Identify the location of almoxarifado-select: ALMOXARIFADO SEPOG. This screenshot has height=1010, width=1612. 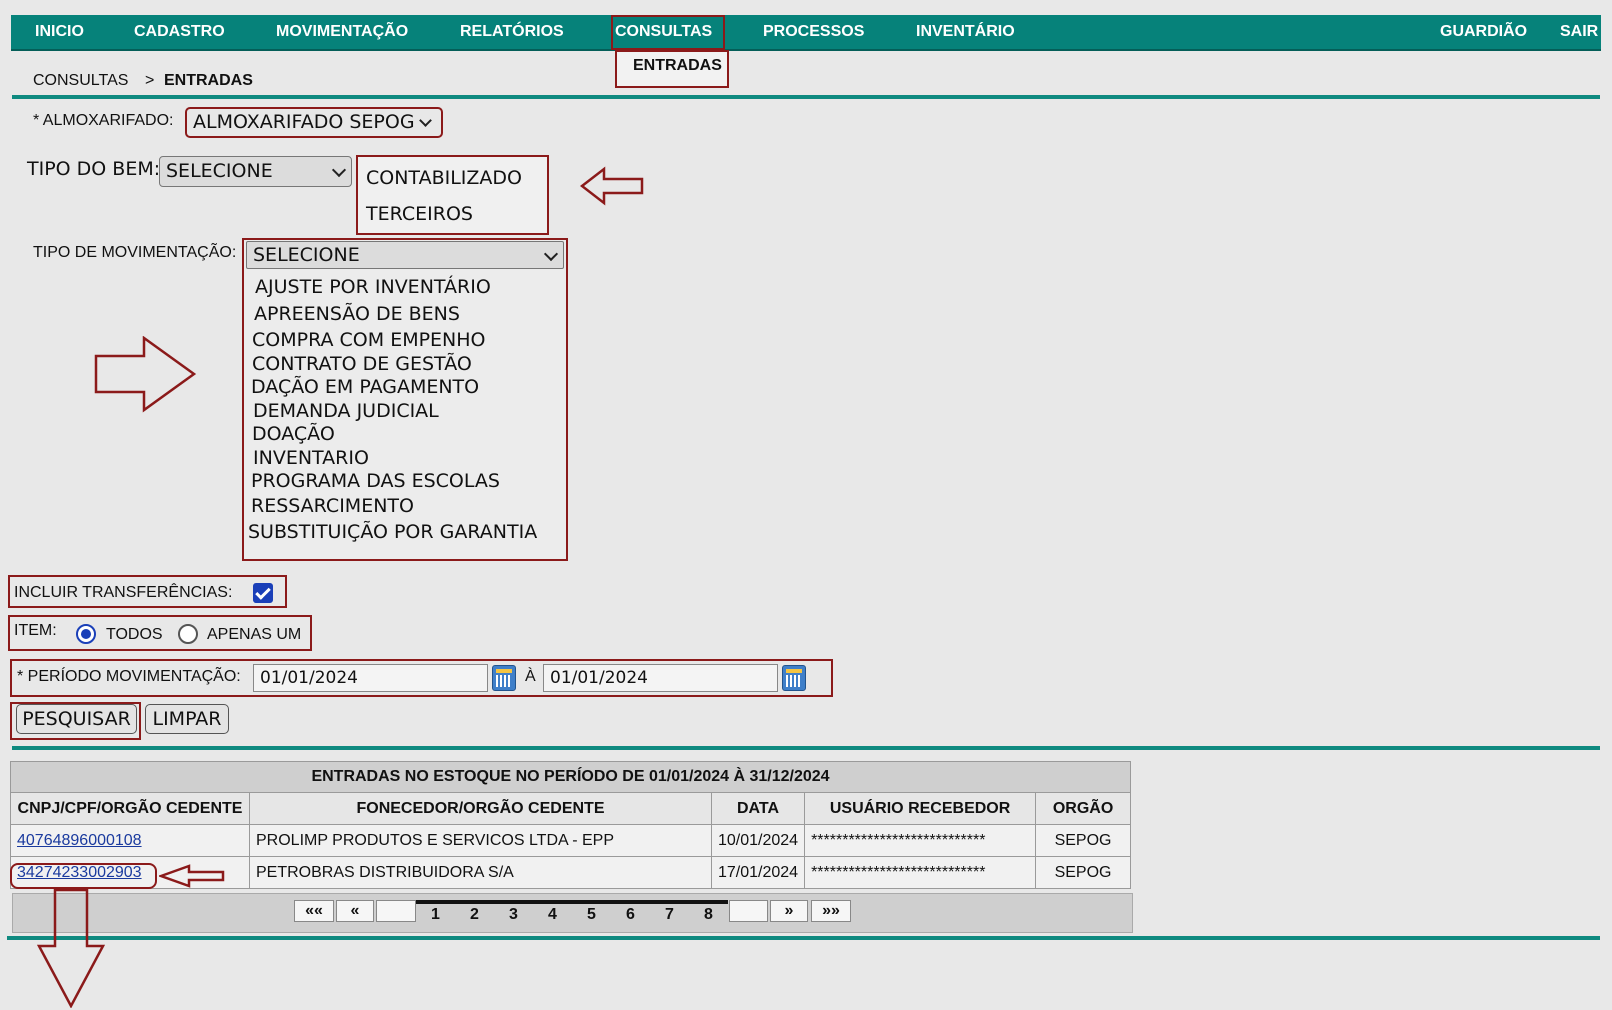
(312, 122).